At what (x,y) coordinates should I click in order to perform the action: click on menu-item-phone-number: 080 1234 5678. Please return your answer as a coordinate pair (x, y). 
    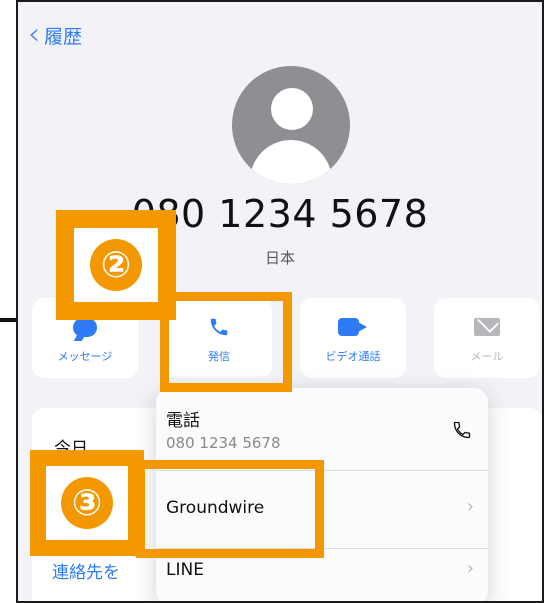
    Looking at the image, I should click on (223, 443).